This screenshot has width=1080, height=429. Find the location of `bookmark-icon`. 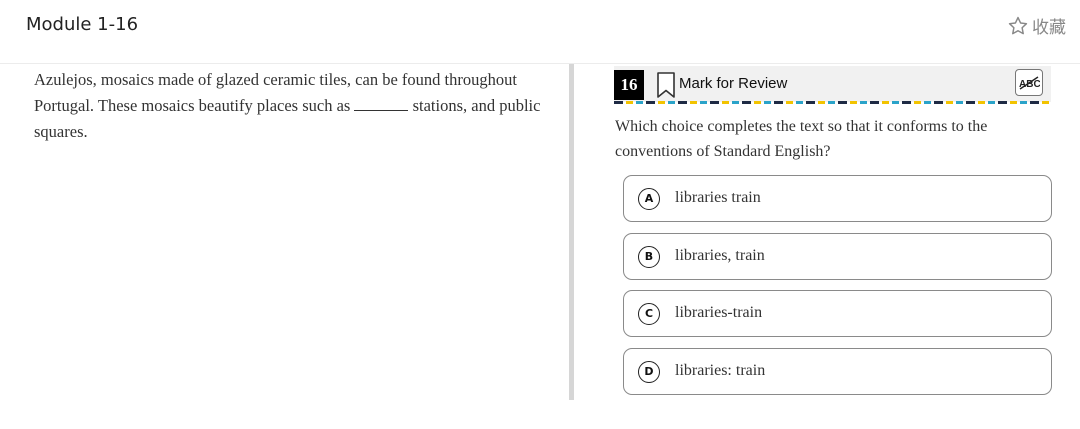

bookmark-icon is located at coordinates (666, 85).